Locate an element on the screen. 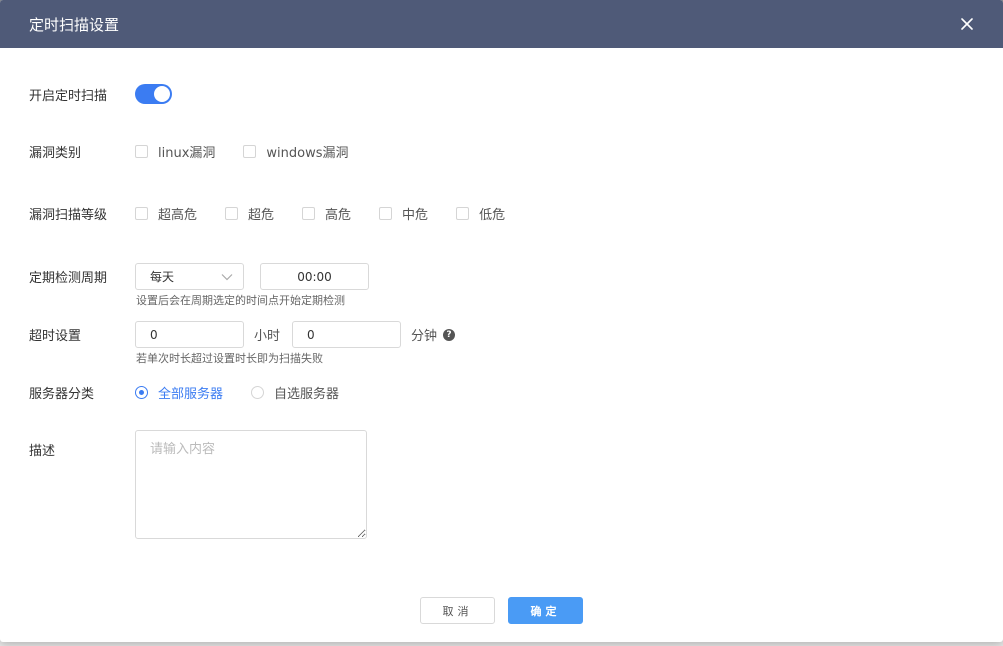 This screenshot has height=646, width=1003. minutes-unit: 分钟 is located at coordinates (424, 336).